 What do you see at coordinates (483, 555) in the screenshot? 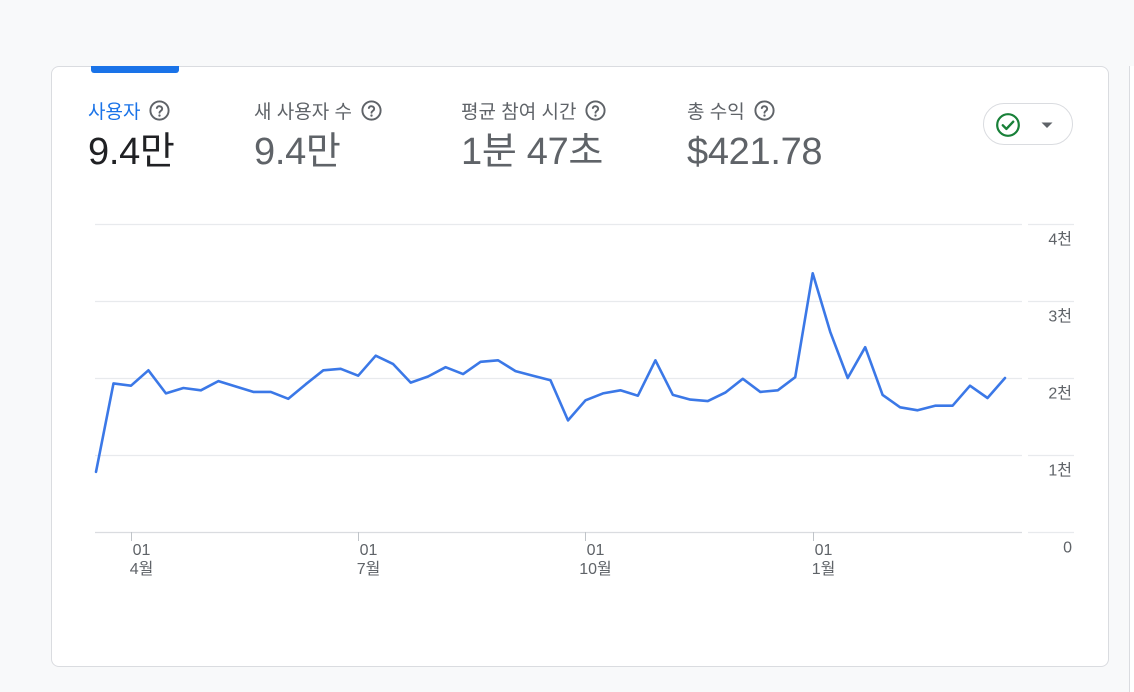
I see `x-axis: 014월017월0110월011월` at bounding box center [483, 555].